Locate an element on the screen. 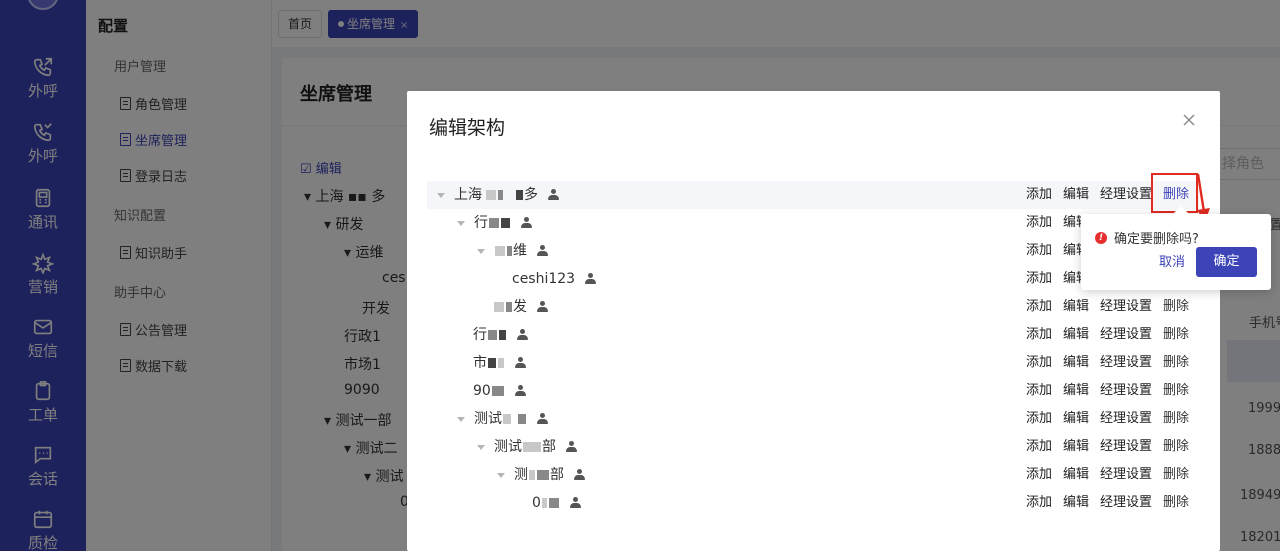 The width and height of the screenshot is (1280, 551). delete-confirm-popover: ! 确定要删除吗? 取消 确定 is located at coordinates (1176, 252).